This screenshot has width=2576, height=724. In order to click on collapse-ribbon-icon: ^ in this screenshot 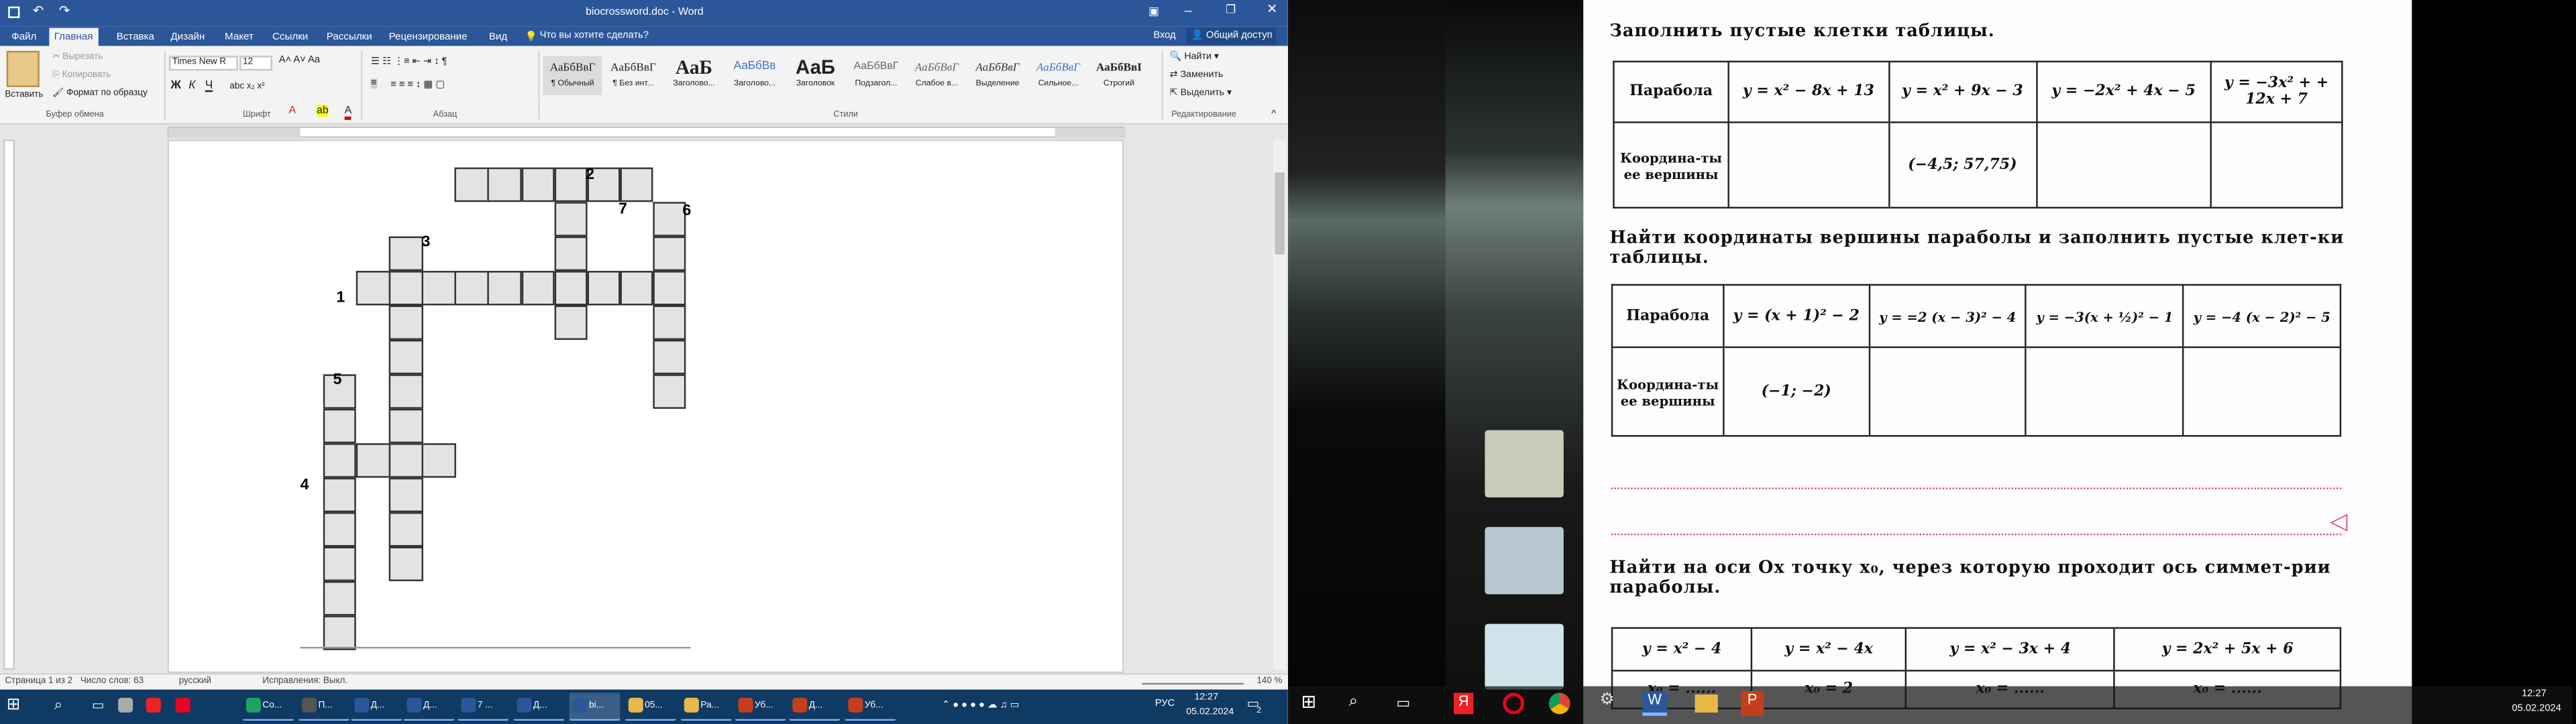, I will do `click(1273, 115)`.